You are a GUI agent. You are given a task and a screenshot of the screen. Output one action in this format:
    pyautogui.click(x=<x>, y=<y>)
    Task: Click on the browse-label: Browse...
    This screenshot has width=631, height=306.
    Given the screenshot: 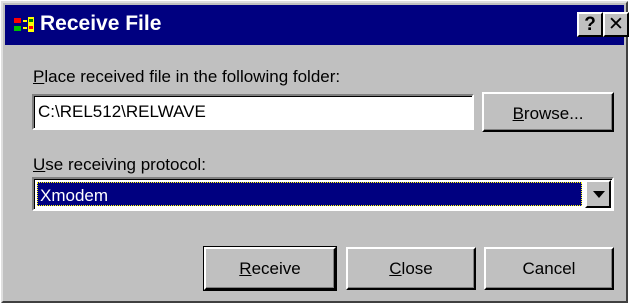 What is the action you would take?
    pyautogui.click(x=548, y=113)
    